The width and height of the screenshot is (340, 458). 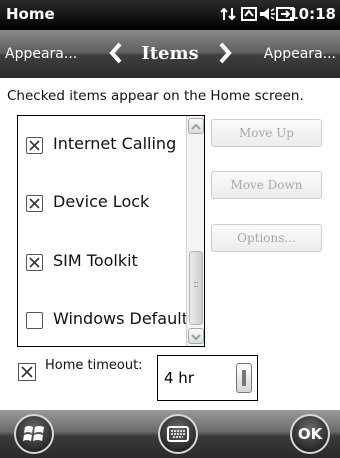 I want to click on speaker-icon, so click(x=267, y=14).